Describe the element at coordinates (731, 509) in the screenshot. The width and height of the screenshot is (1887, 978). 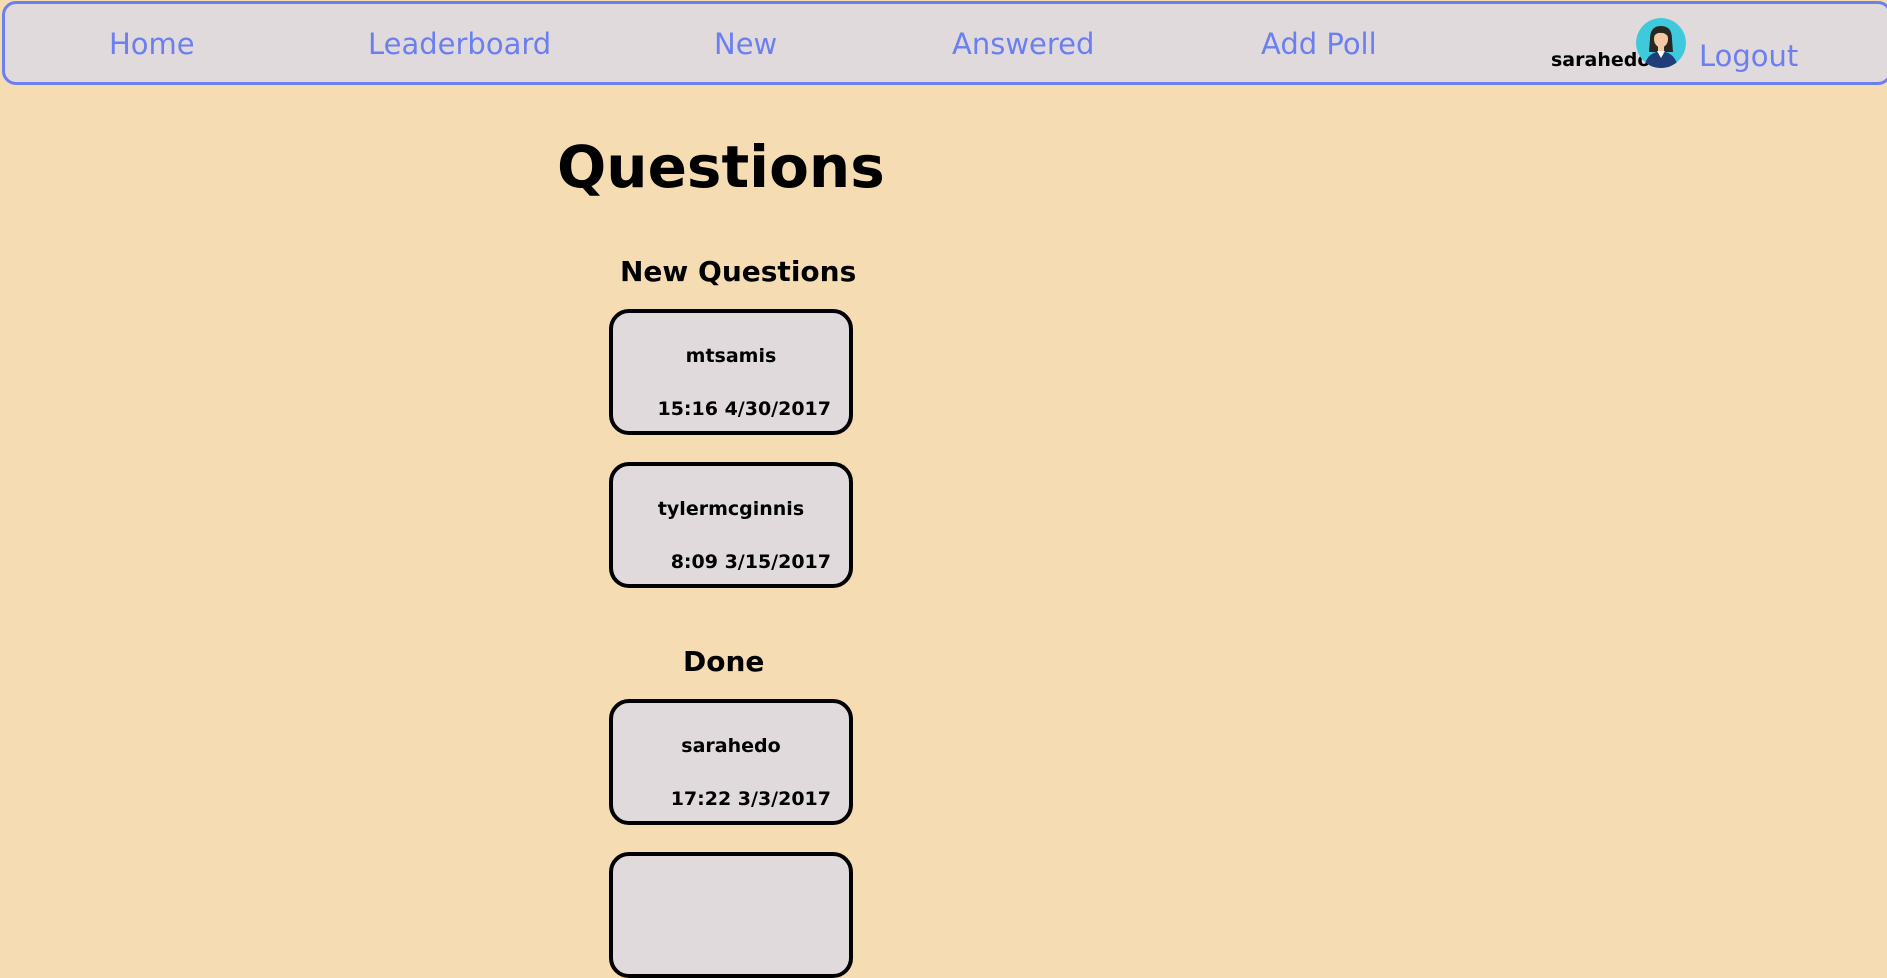
I see `question-author: tylermcginnis` at that location.